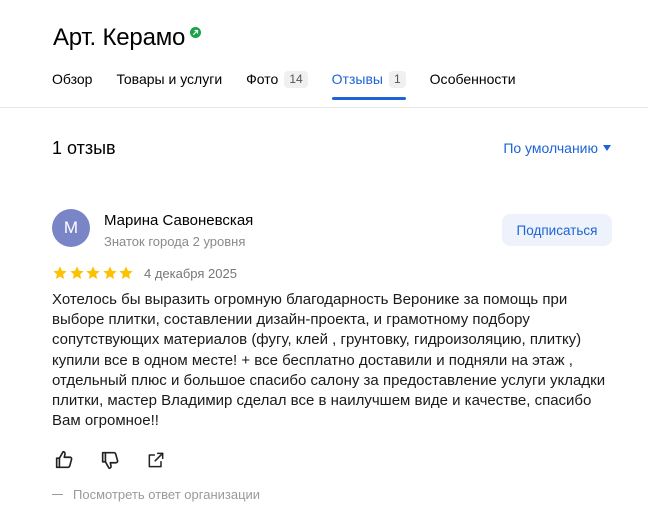 This screenshot has height=530, width=648. I want to click on reviews-count-title: 1 отзыв, so click(84, 148).